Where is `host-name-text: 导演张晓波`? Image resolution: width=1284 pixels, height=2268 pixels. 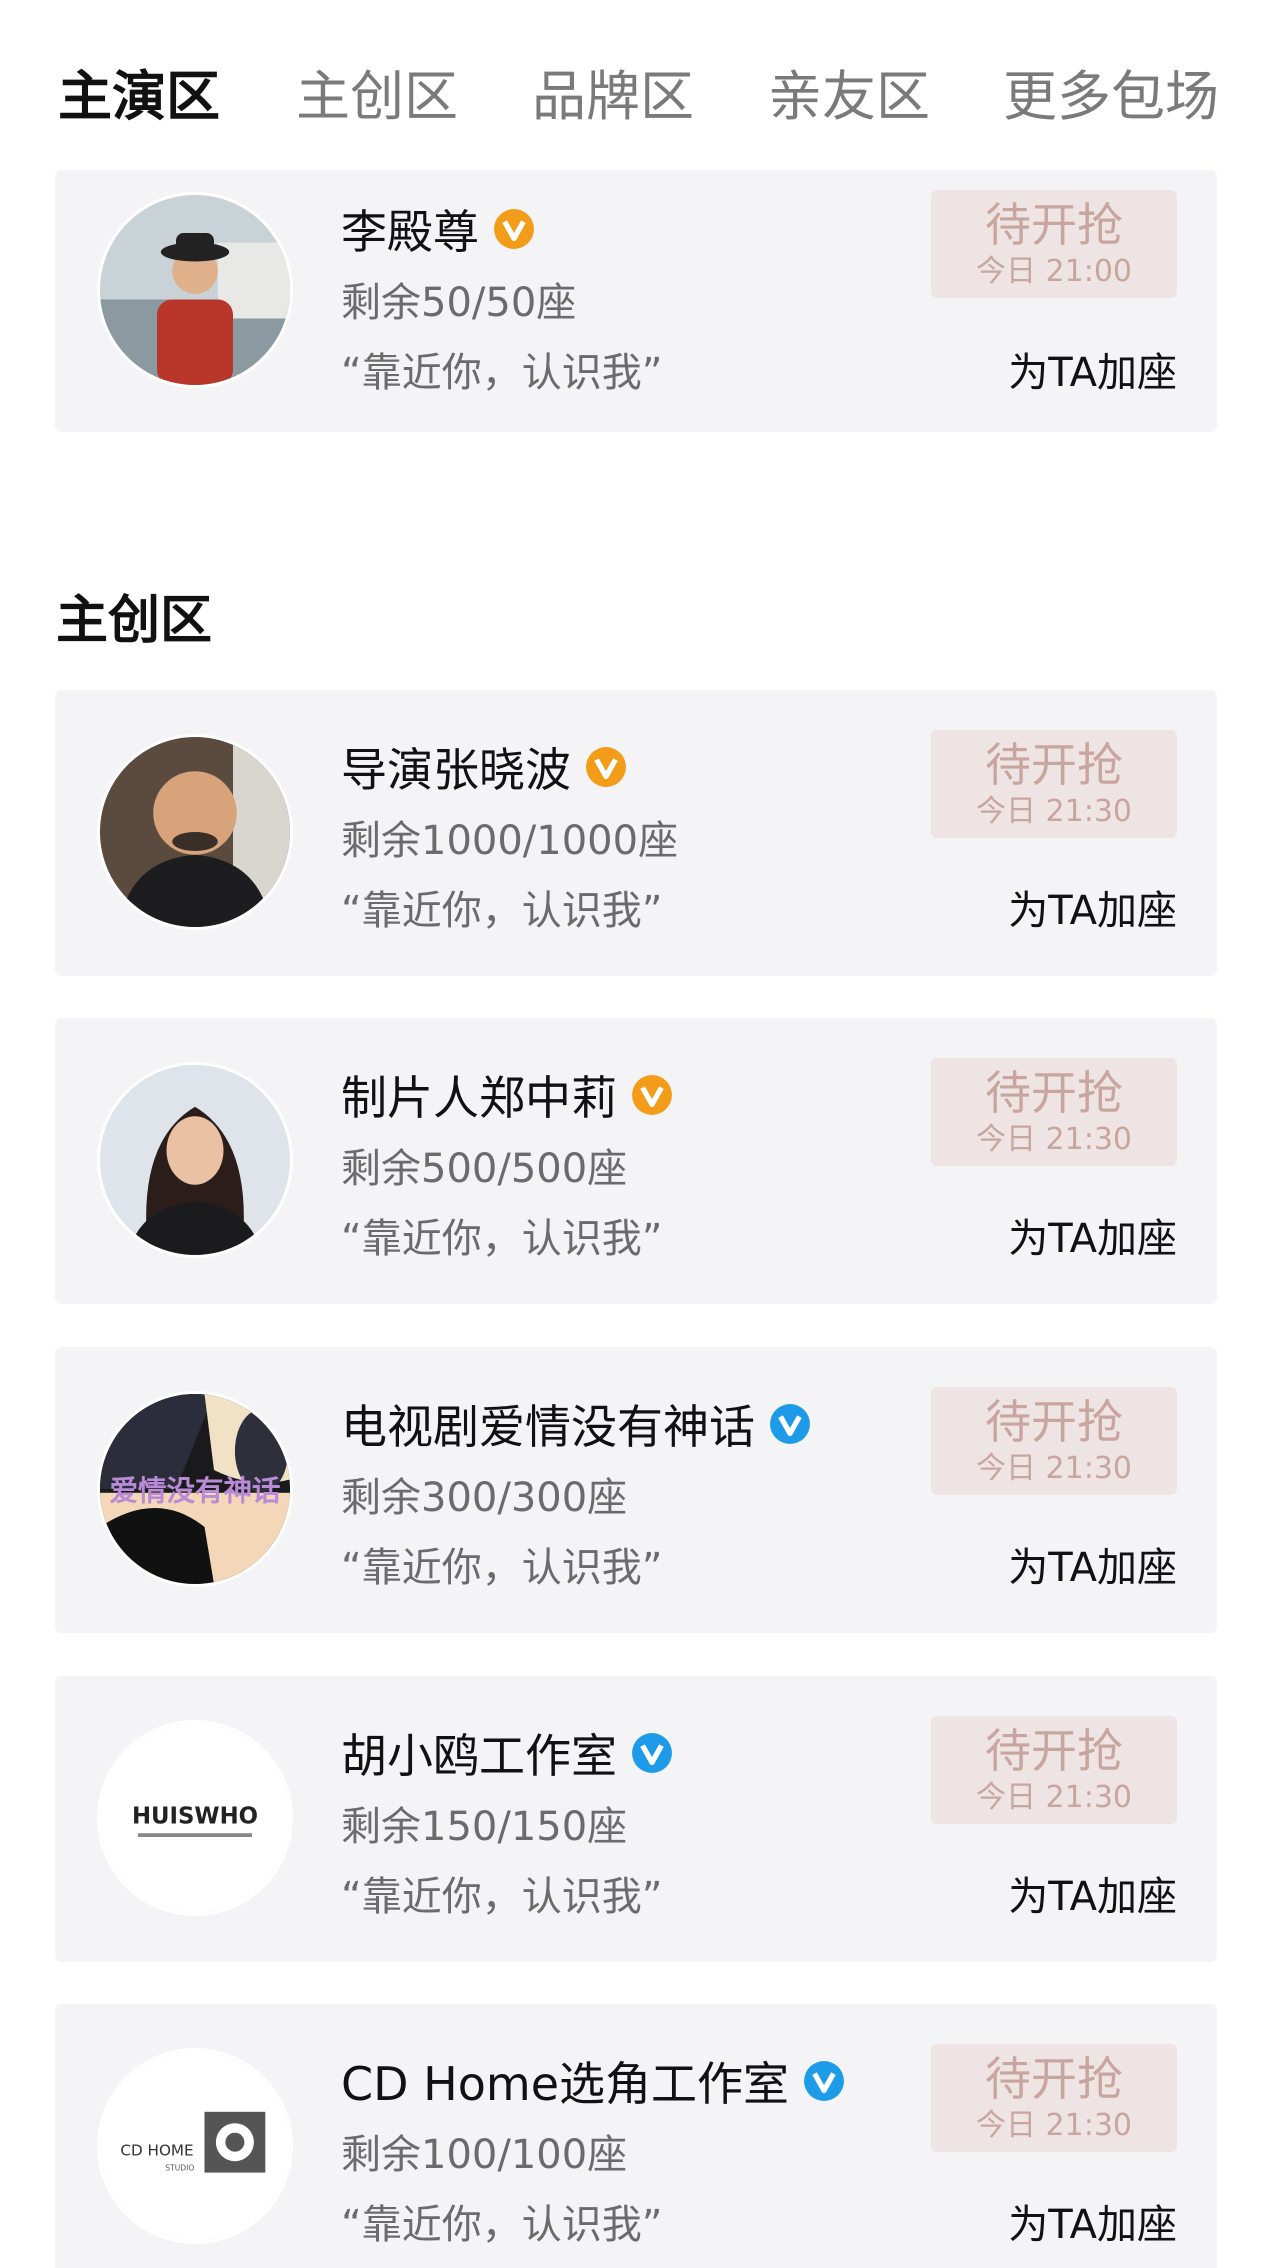
host-name-text: 导演张晓波 is located at coordinates (456, 770).